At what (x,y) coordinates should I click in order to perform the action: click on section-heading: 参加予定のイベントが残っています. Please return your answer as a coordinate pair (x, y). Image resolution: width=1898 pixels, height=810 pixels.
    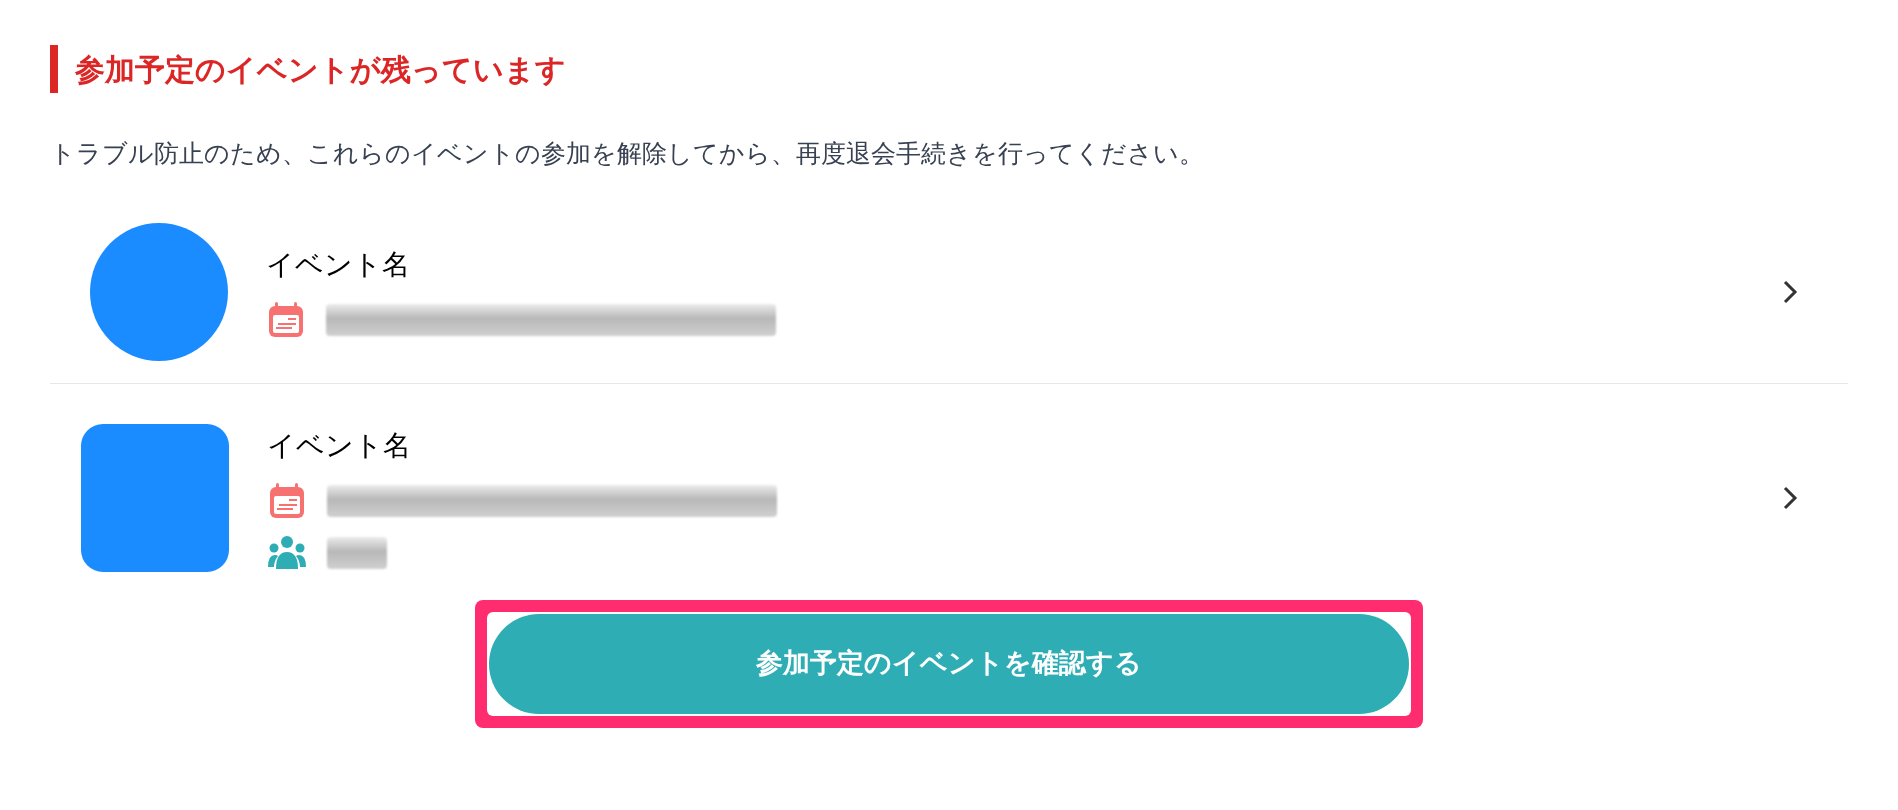
    Looking at the image, I should click on (320, 69).